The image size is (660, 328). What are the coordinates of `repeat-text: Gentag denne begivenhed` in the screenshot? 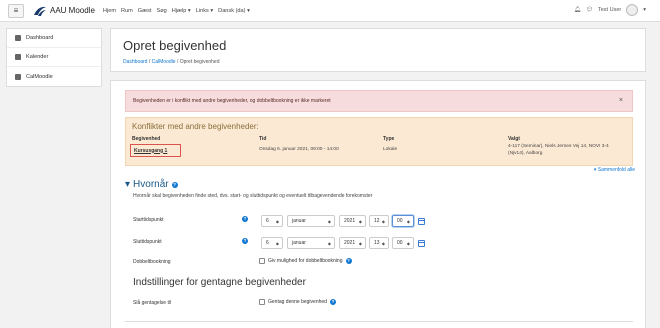 It's located at (297, 302).